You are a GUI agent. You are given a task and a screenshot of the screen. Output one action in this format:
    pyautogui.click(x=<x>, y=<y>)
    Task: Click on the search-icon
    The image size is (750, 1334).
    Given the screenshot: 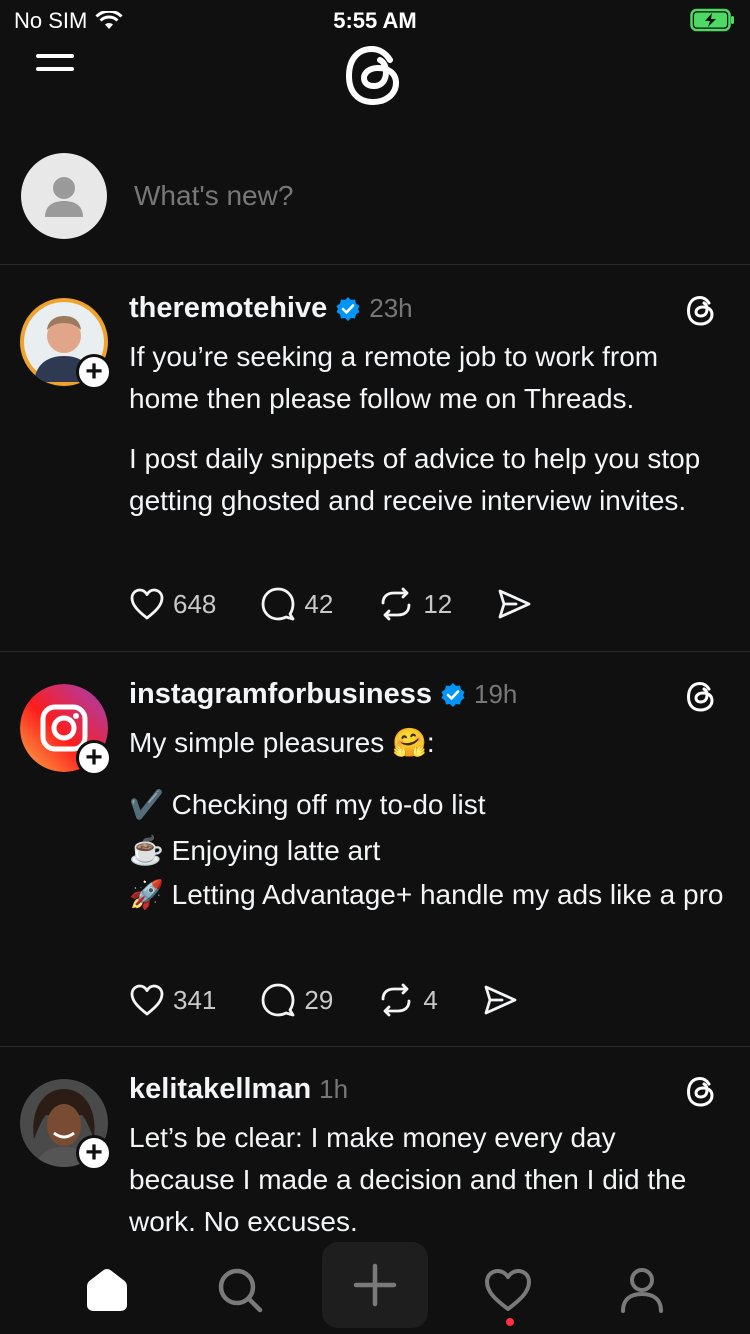 What is the action you would take?
    pyautogui.click(x=240, y=1290)
    